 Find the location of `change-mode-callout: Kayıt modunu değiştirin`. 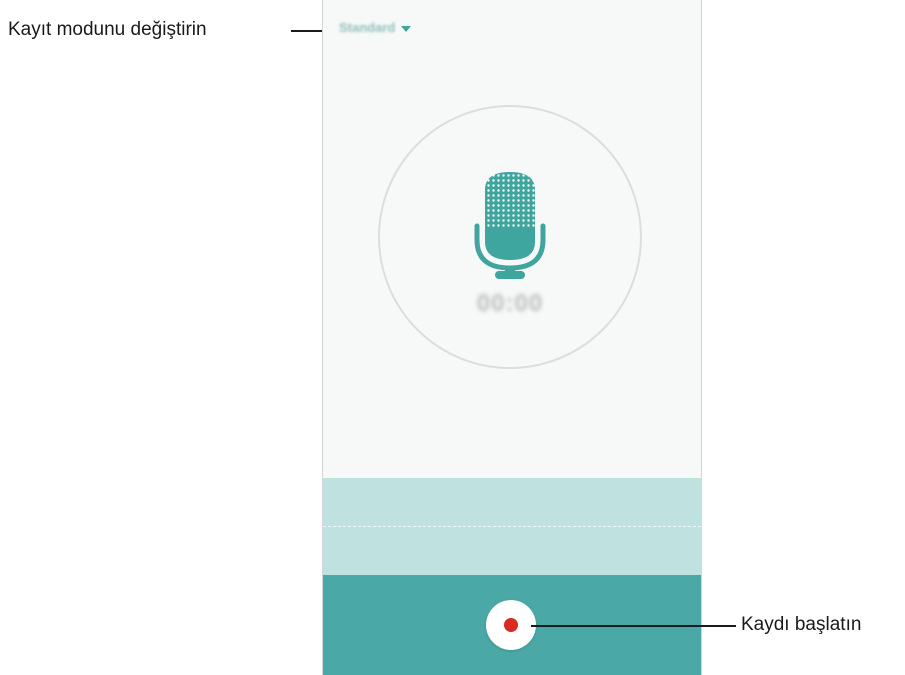

change-mode-callout: Kayıt modunu değiştirin is located at coordinates (107, 29).